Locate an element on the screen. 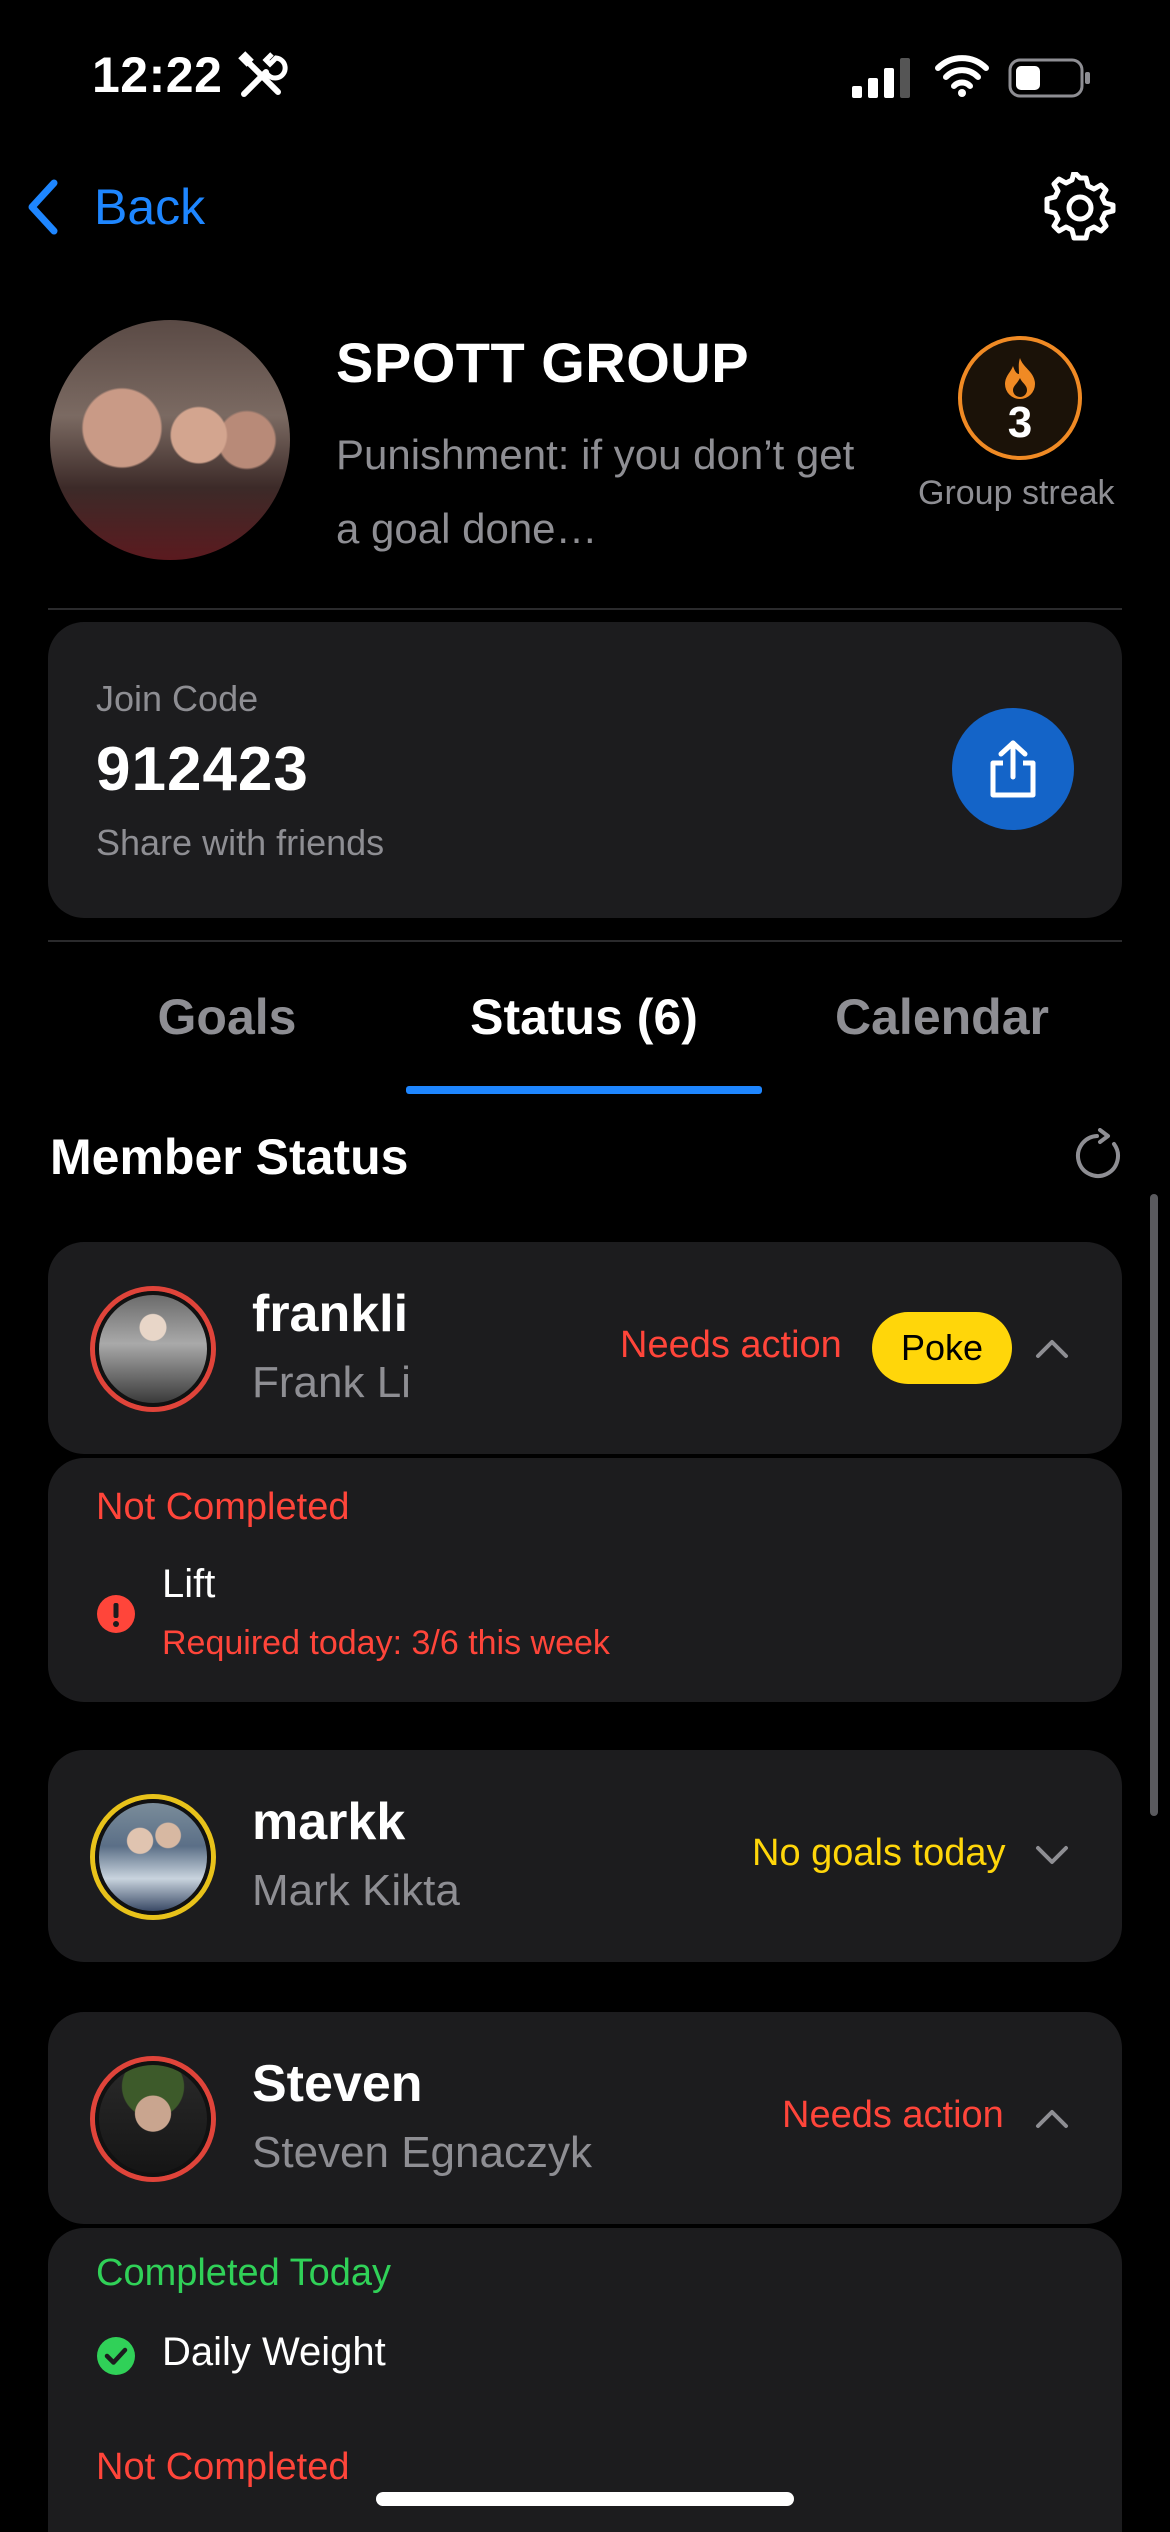 The height and width of the screenshot is (2532, 1170). tab-active-indicator is located at coordinates (584, 1090).